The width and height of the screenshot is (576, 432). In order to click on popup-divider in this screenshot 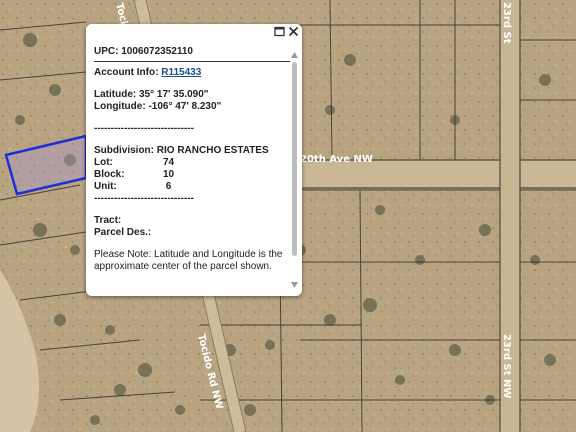, I will do `click(192, 61)`.